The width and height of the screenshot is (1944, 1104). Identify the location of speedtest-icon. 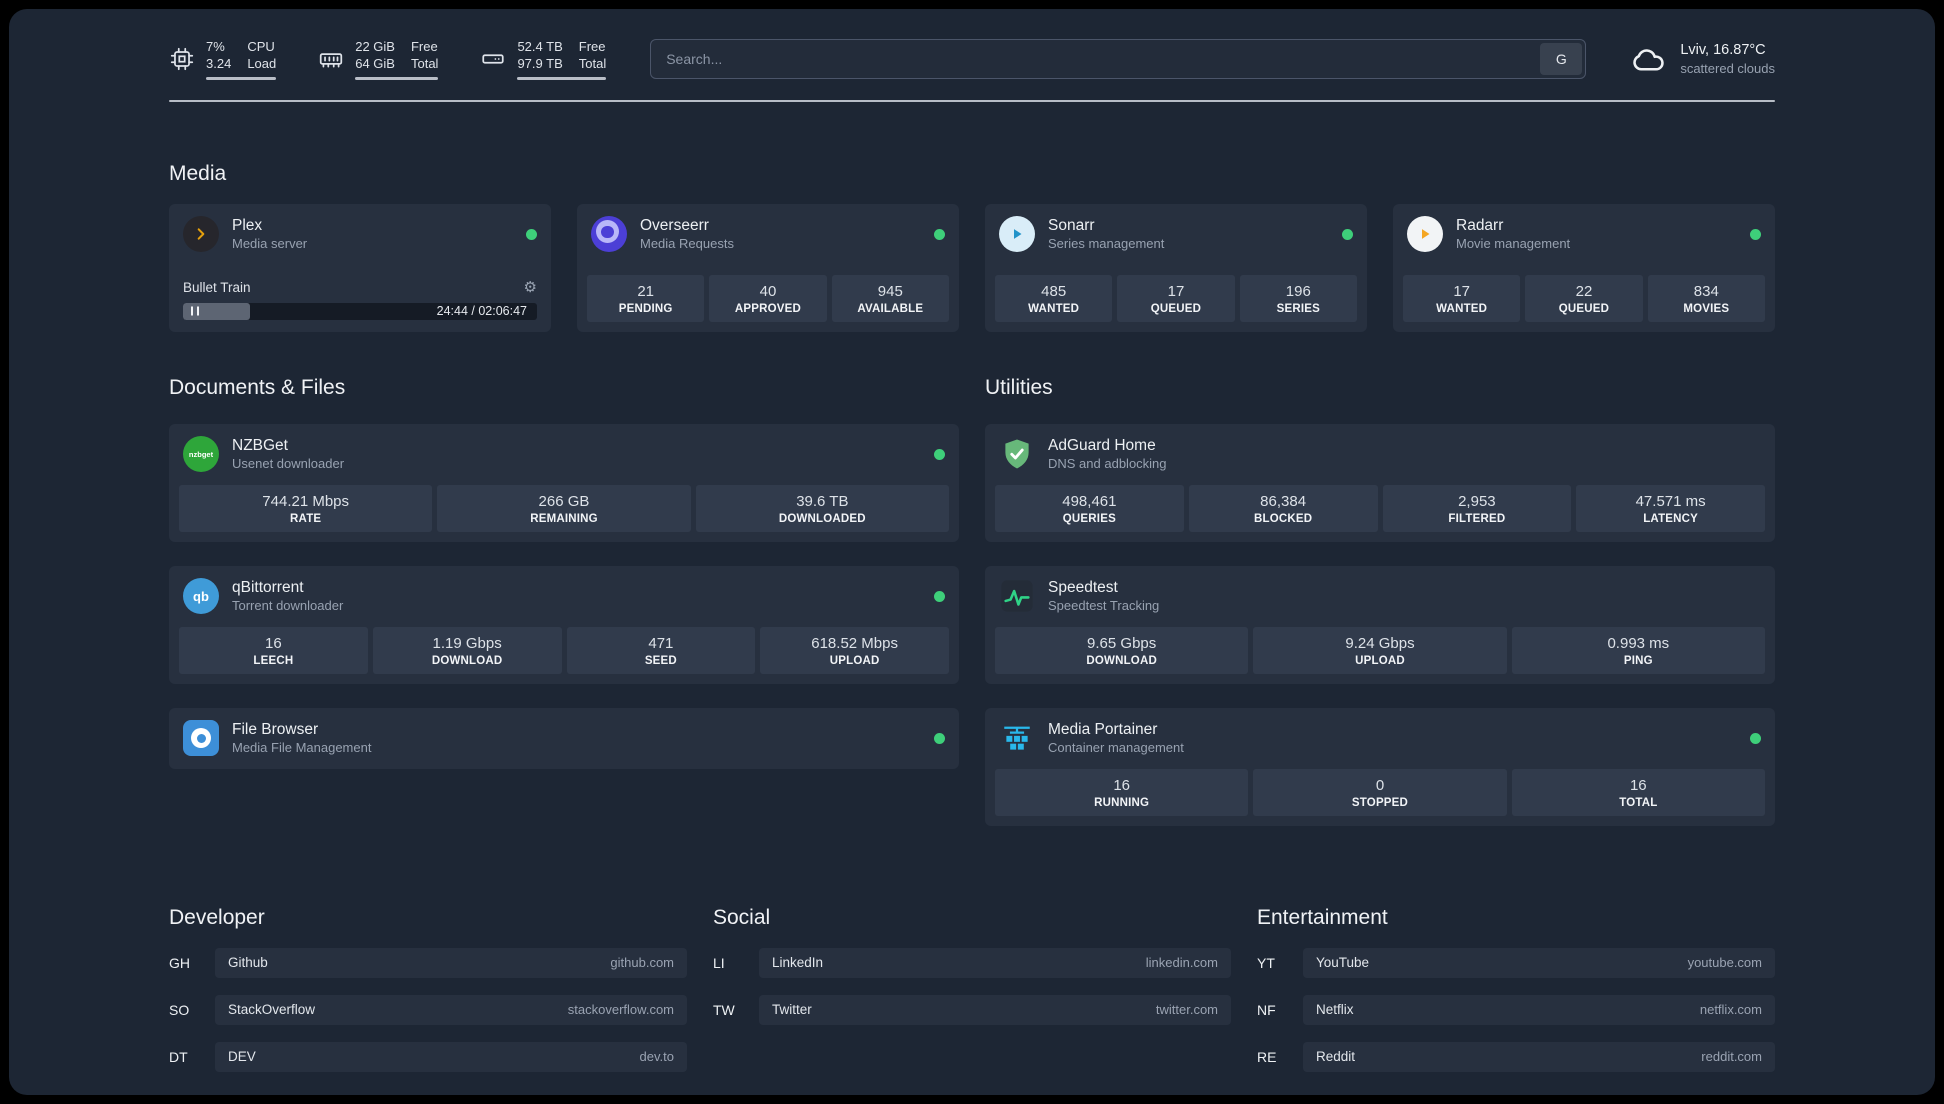
(1017, 596).